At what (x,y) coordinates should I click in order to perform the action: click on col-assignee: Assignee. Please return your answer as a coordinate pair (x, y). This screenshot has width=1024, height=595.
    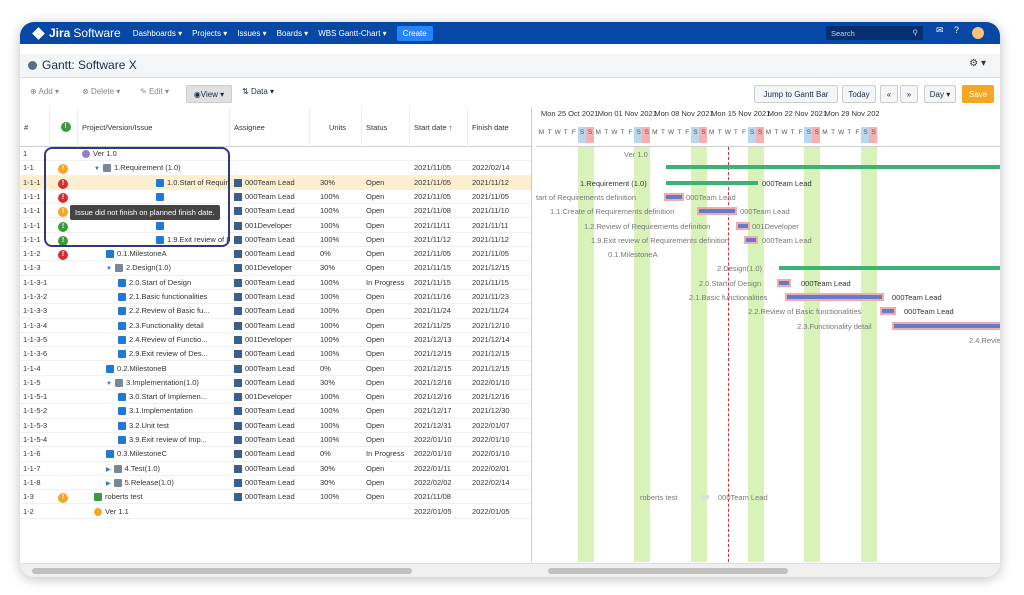
    Looking at the image, I should click on (270, 127).